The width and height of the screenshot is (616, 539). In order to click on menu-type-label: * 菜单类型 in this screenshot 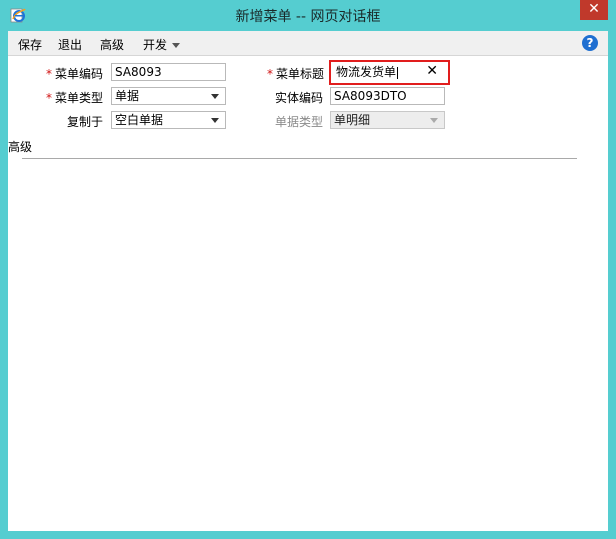, I will do `click(74, 98)`.